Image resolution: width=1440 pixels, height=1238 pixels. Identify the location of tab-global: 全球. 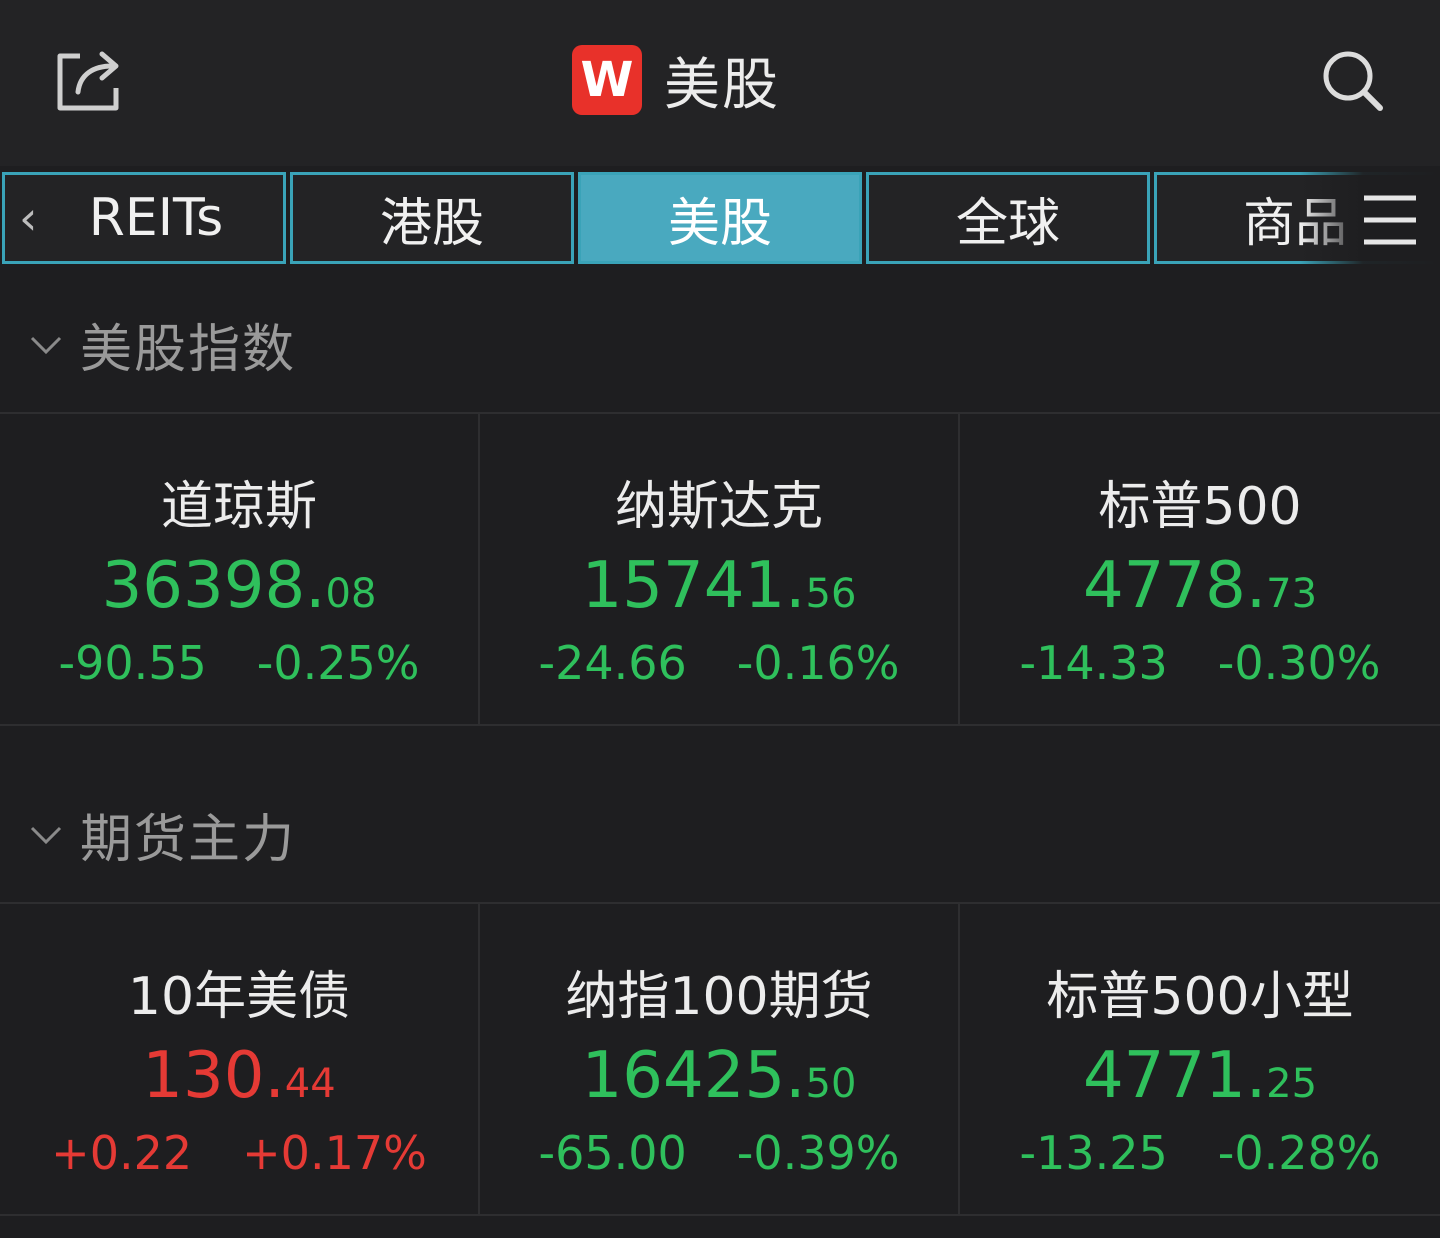
(1008, 218).